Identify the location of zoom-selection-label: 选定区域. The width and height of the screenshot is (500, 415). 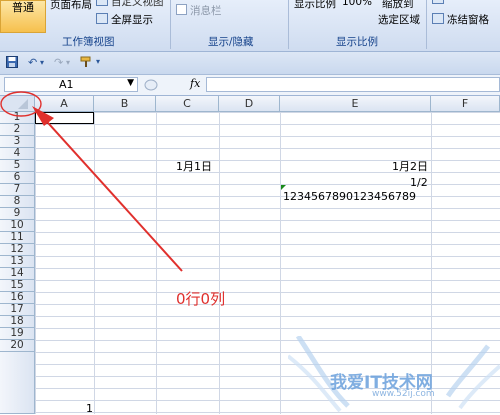
(399, 20).